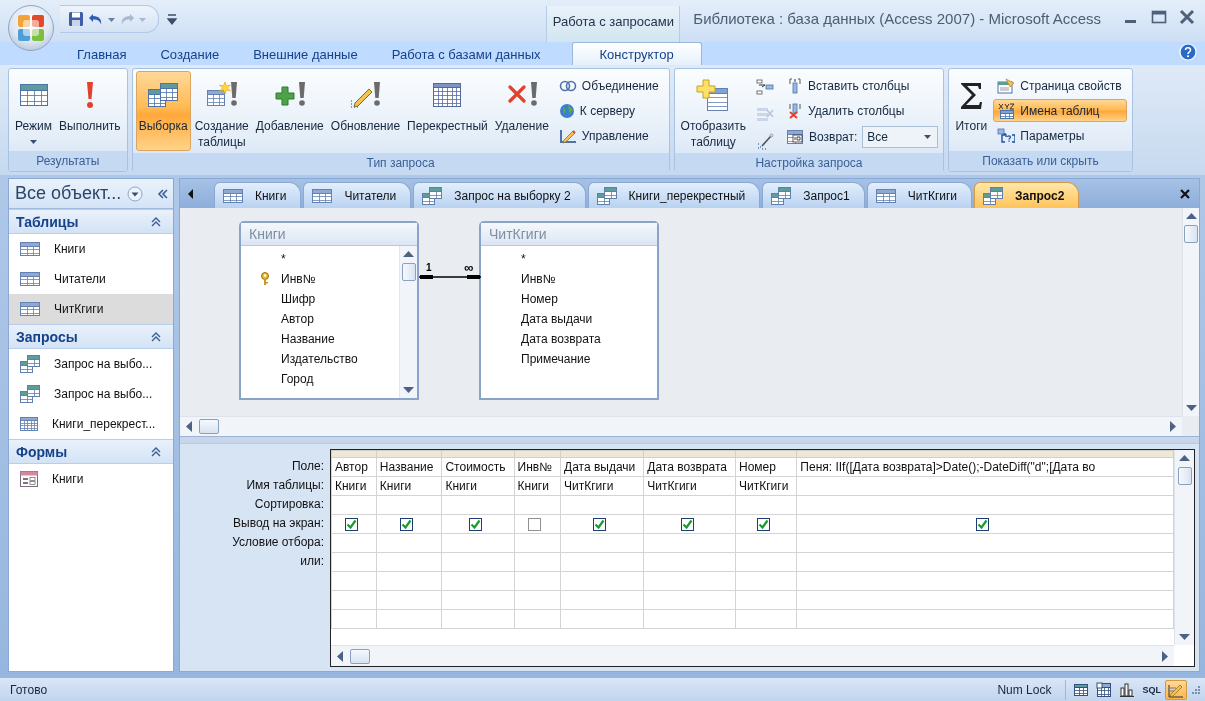 This screenshot has height=701, width=1205. Describe the element at coordinates (409, 467) in the screenshot. I see `field-cell: Название` at that location.